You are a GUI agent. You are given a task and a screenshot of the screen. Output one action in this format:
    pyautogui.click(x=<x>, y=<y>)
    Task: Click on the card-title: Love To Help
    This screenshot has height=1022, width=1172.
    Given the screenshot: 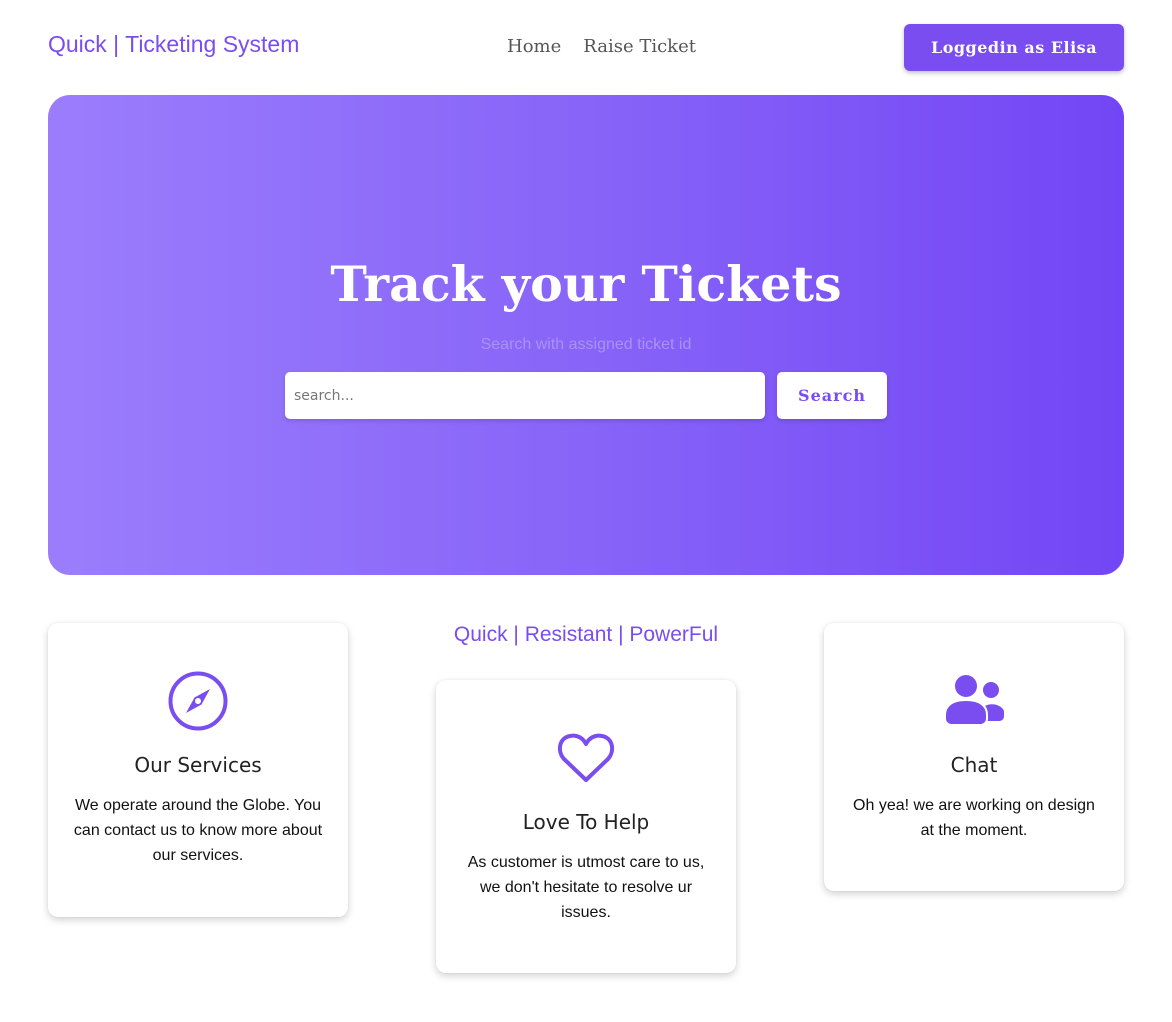 What is the action you would take?
    pyautogui.click(x=586, y=822)
    